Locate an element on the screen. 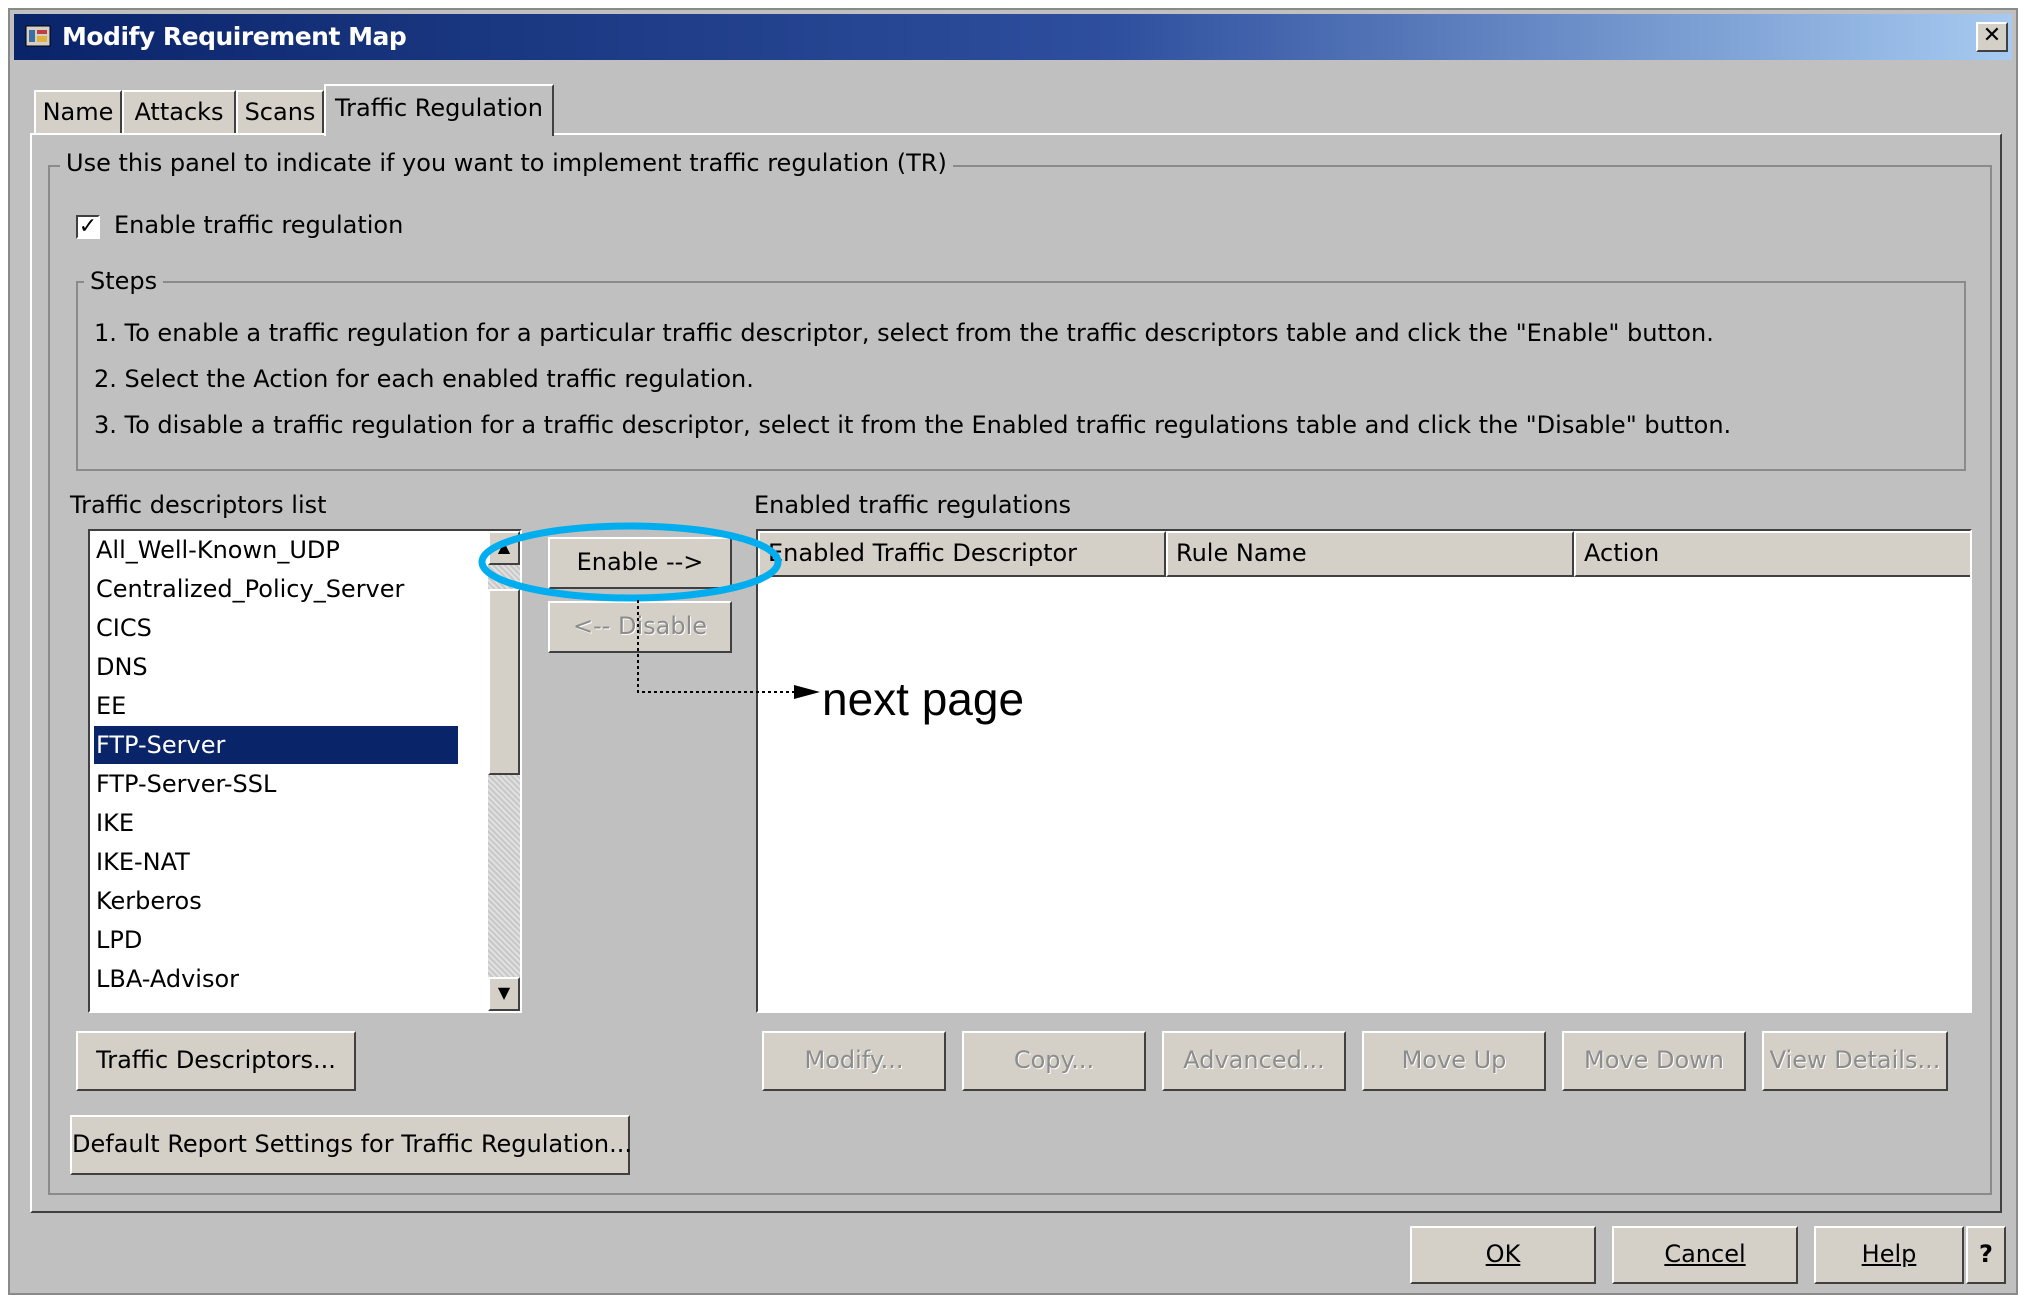 The width and height of the screenshot is (2028, 1295). highlight-ellipse is located at coordinates (630, 562).